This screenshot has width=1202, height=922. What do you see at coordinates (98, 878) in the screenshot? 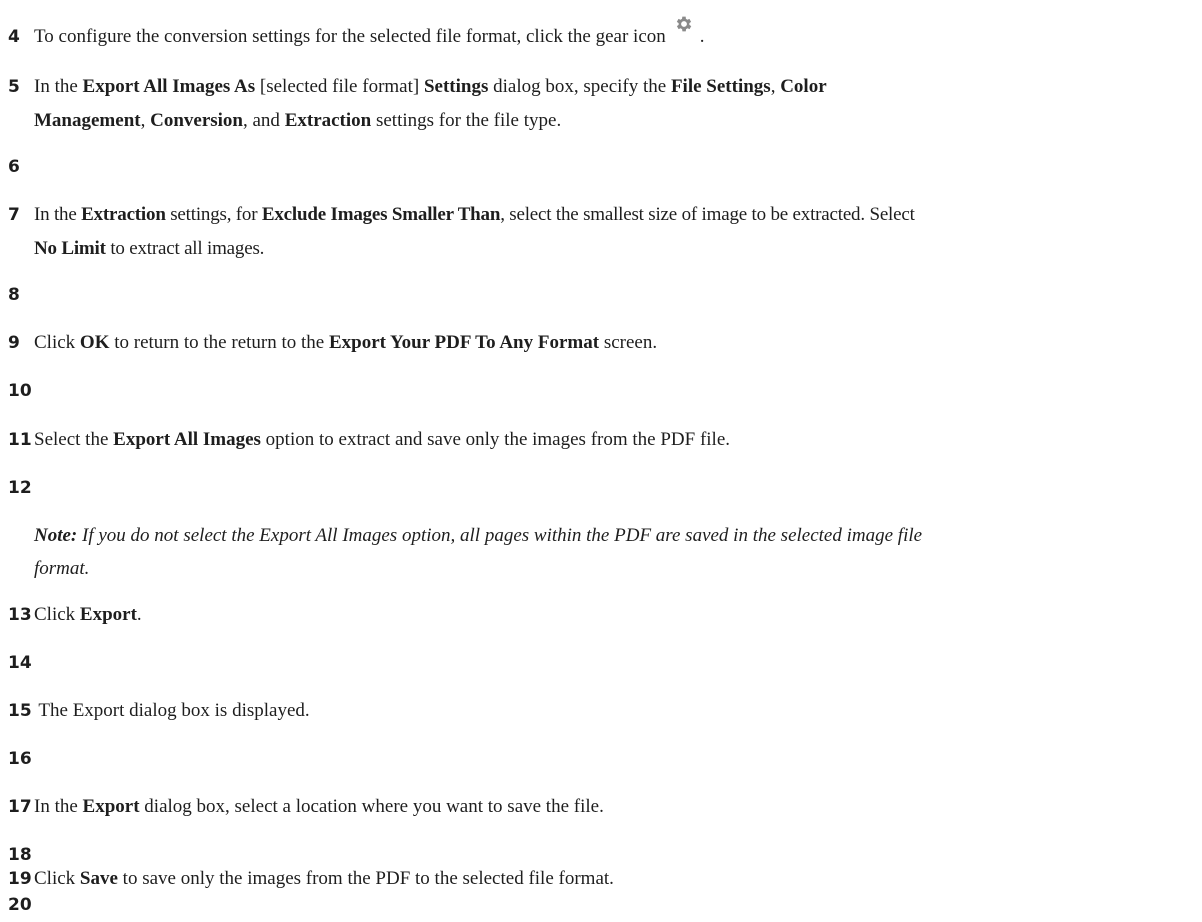
I see `bold-text: Save` at bounding box center [98, 878].